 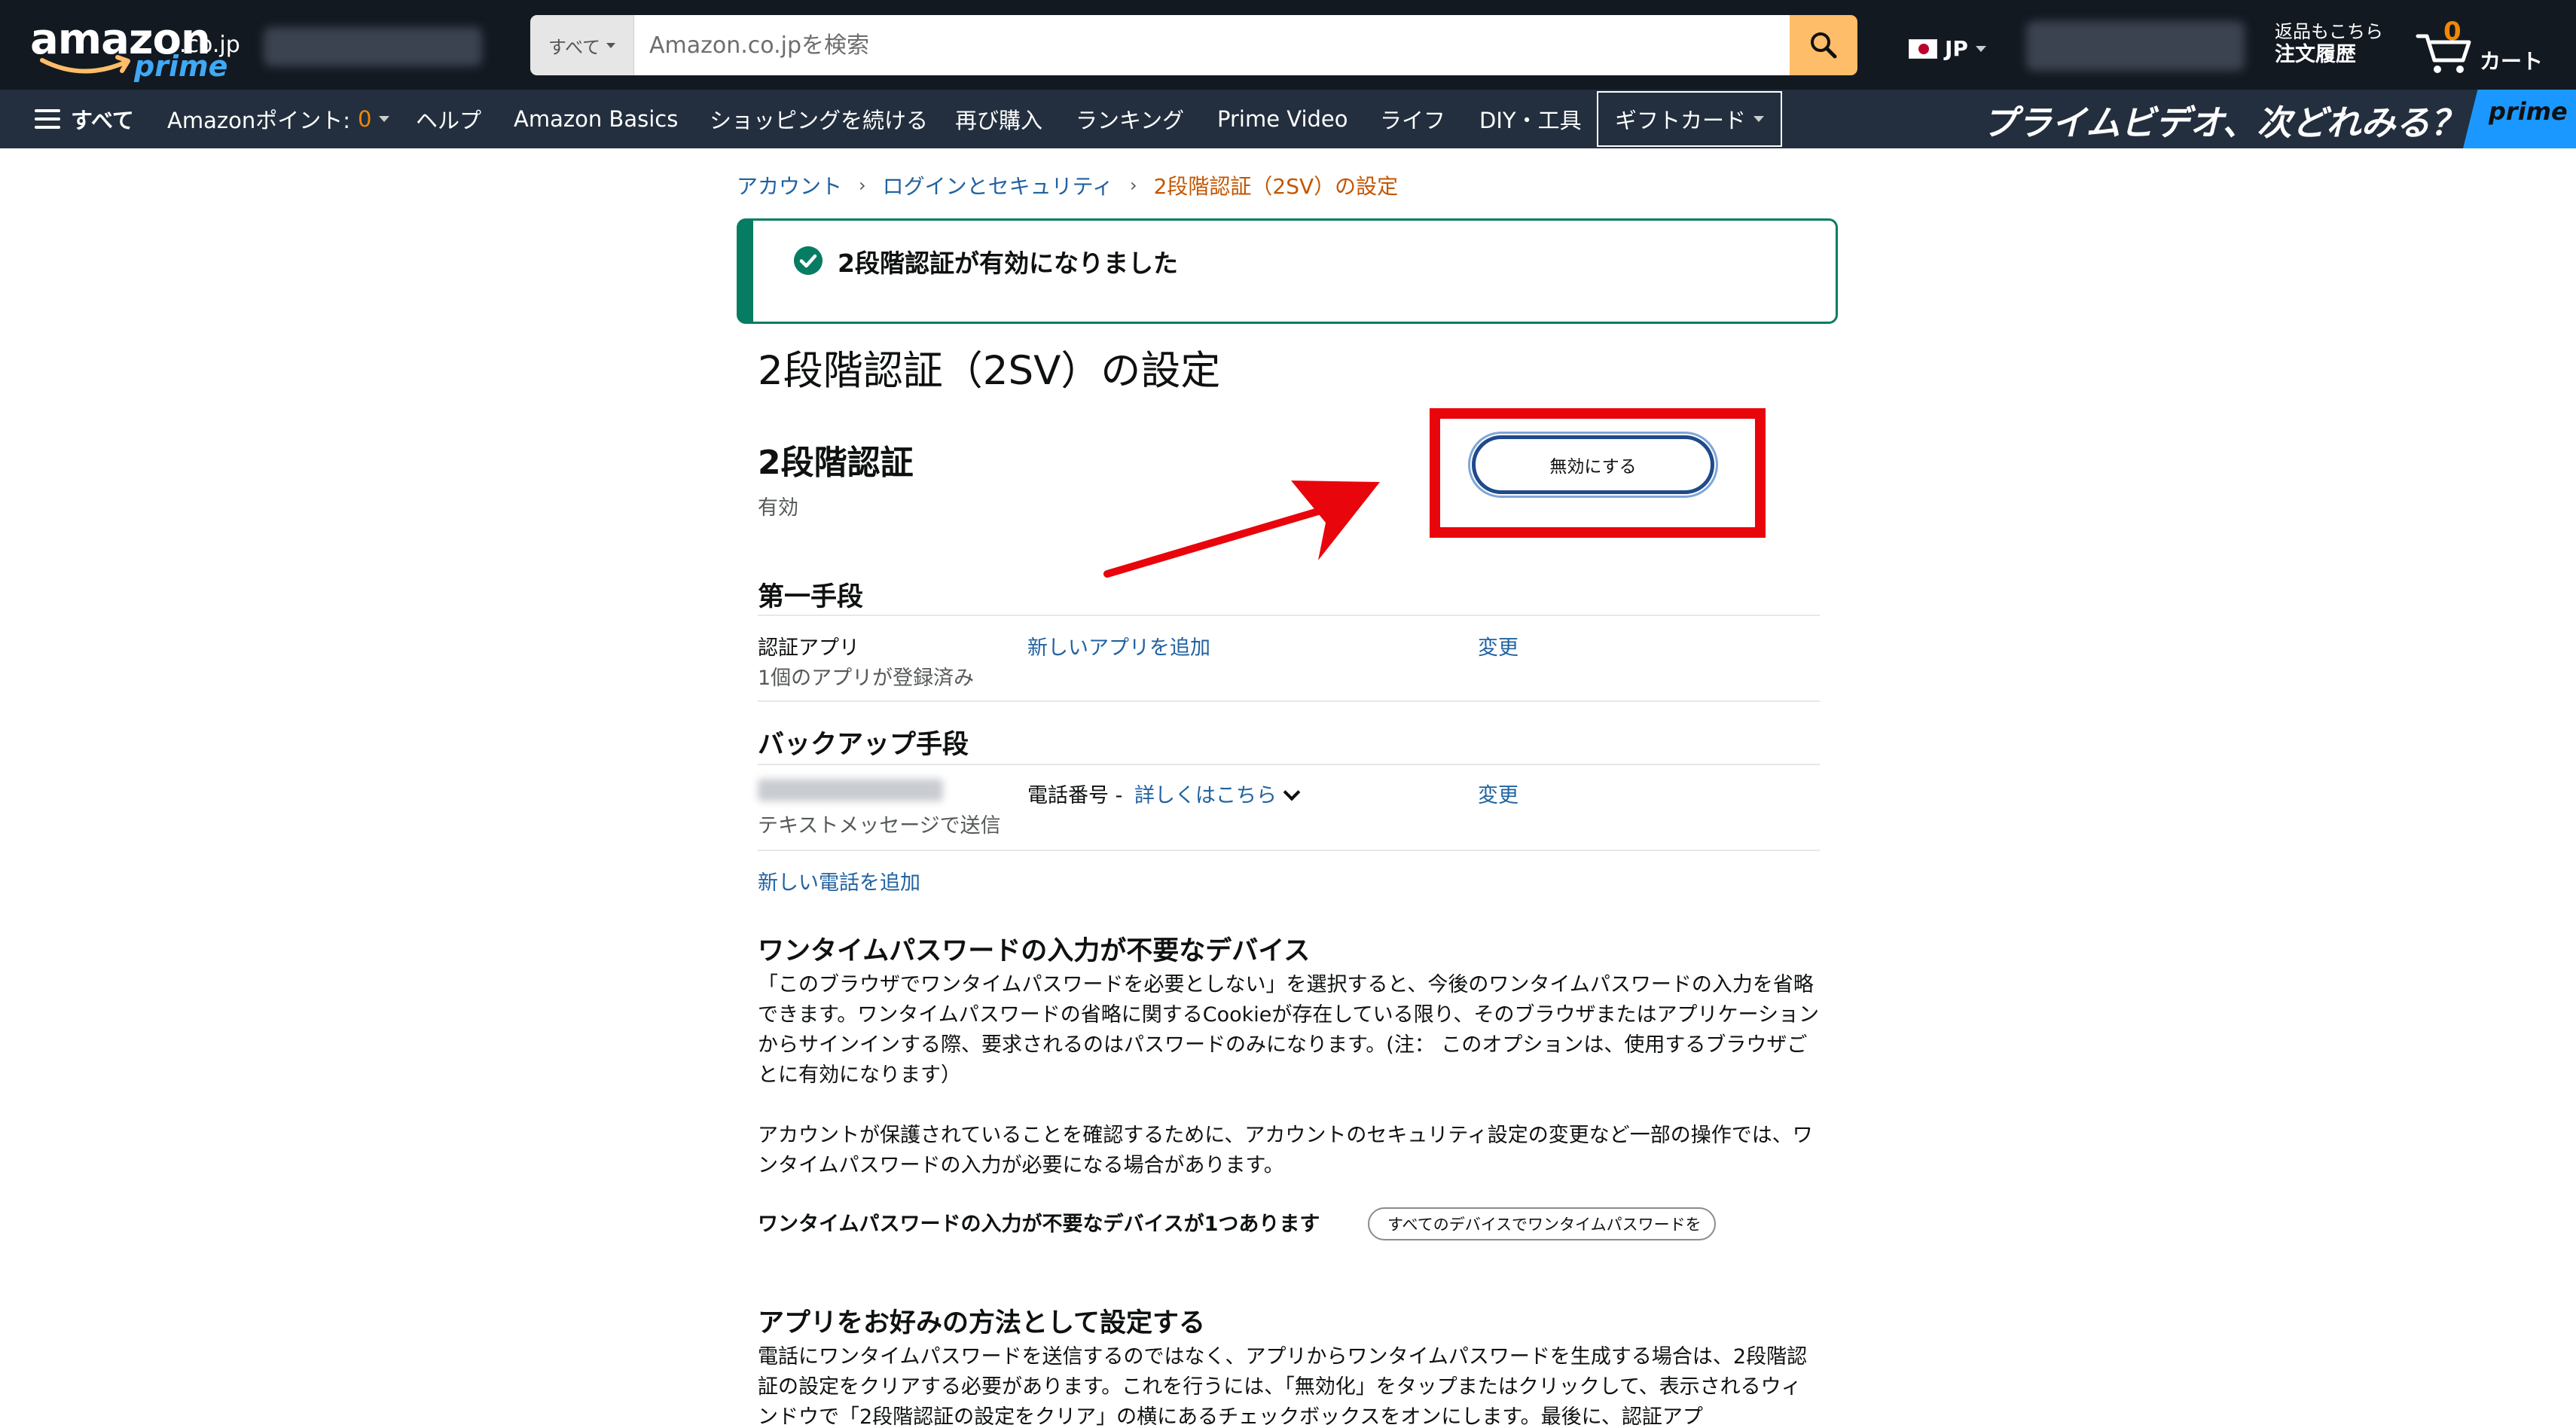 What do you see at coordinates (181, 66) in the screenshot?
I see `logo-prime: prime` at bounding box center [181, 66].